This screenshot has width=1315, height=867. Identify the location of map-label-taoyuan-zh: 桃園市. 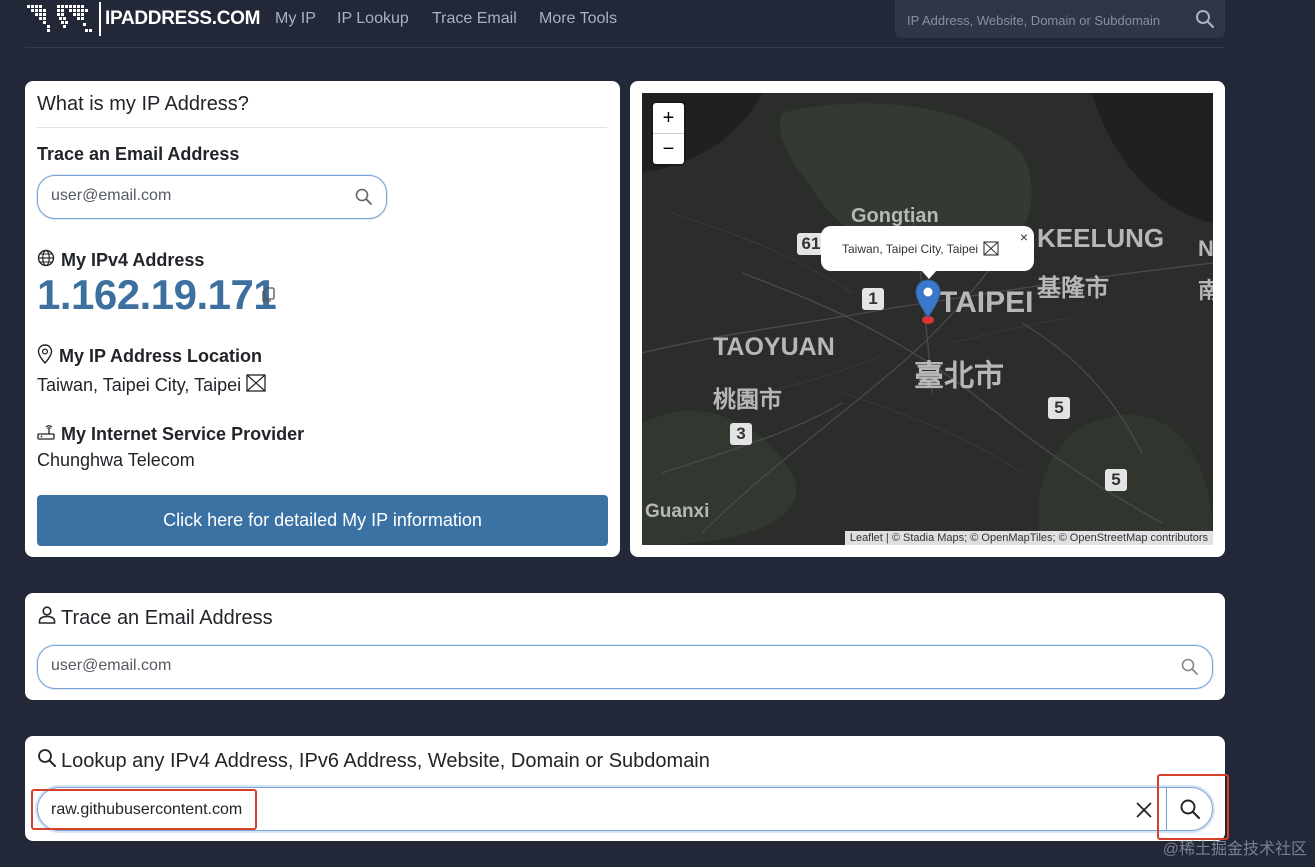
(747, 399).